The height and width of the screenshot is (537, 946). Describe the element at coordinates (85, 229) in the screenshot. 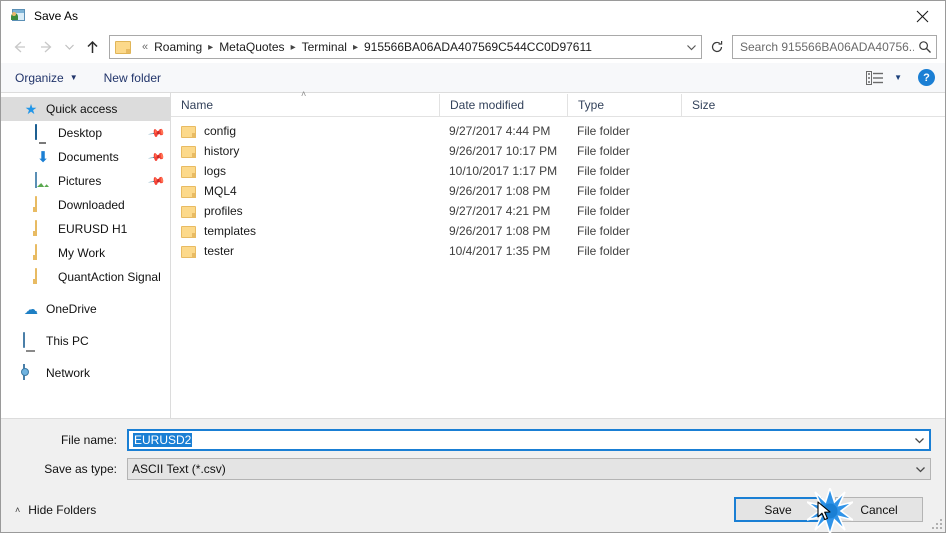

I see `sidebar-item-eurusd-h1: EURUSD H1` at that location.